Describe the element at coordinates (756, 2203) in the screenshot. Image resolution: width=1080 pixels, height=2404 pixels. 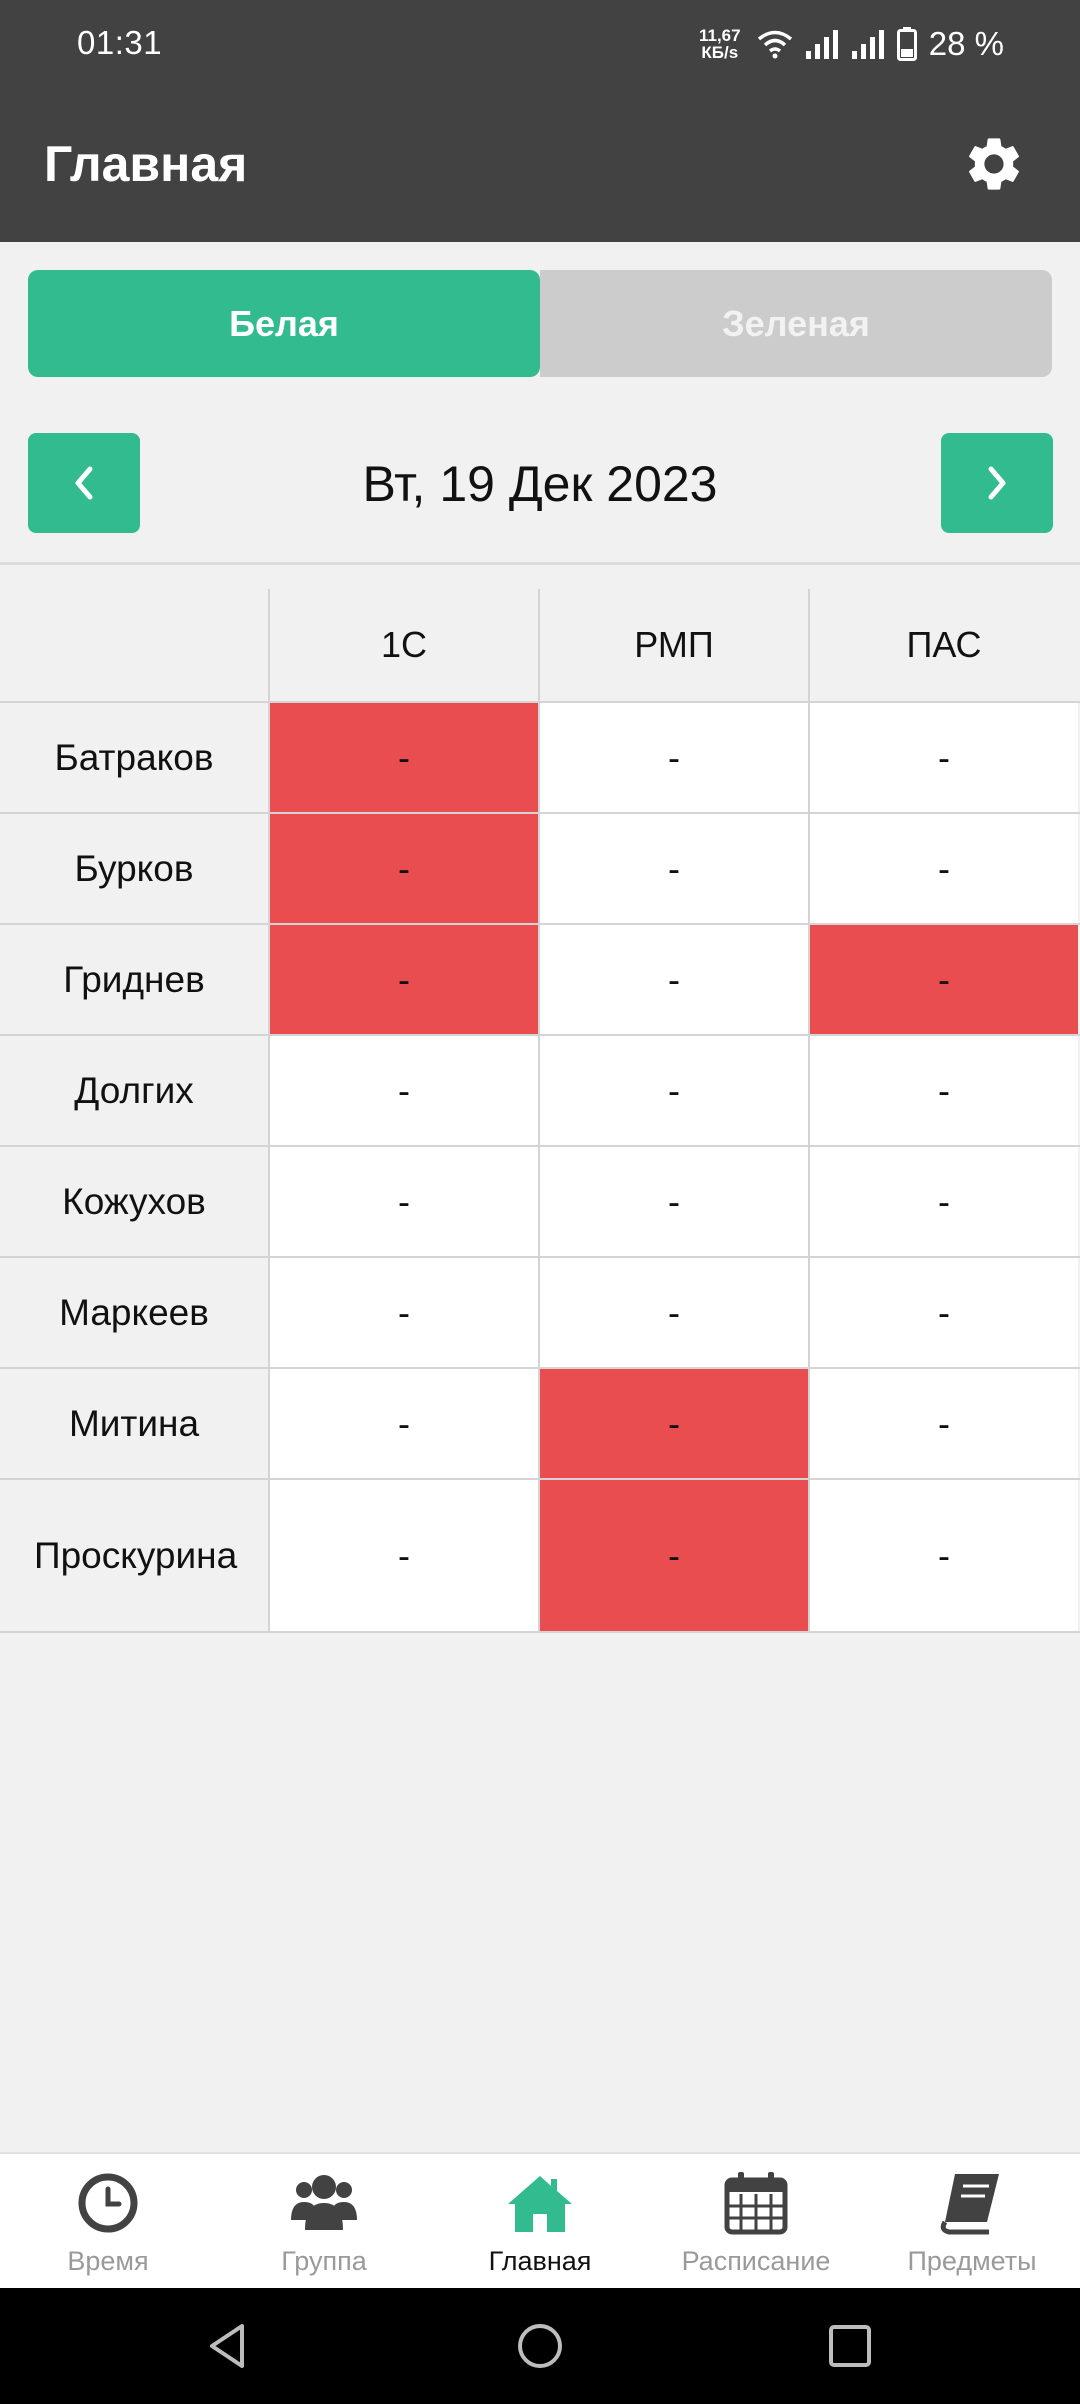
I see `calendar-icon` at that location.